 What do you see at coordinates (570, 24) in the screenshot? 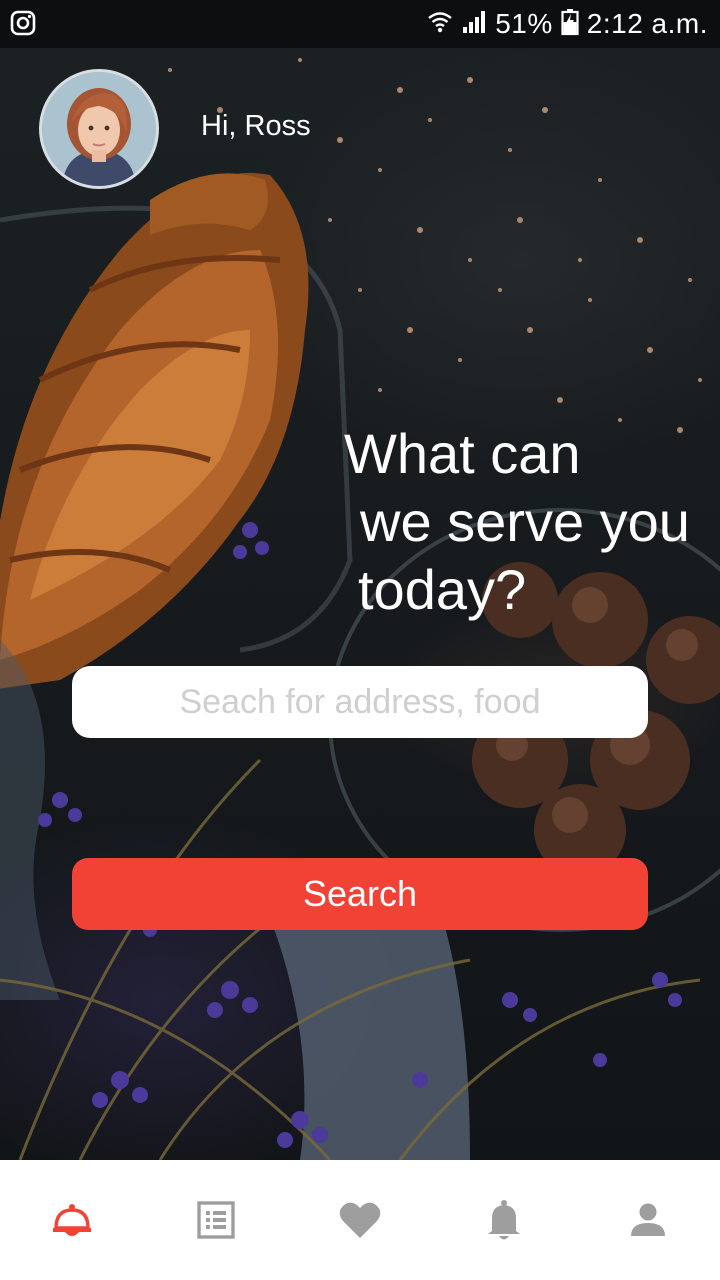
I see `battery-charging-icon` at bounding box center [570, 24].